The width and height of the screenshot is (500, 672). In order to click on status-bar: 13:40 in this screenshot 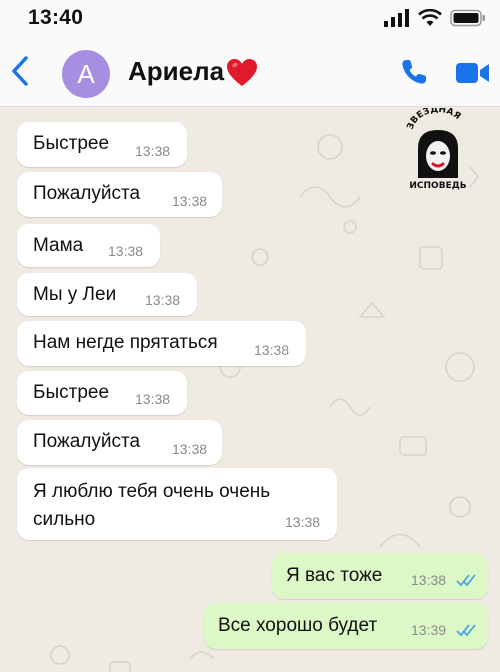, I will do `click(250, 19)`.